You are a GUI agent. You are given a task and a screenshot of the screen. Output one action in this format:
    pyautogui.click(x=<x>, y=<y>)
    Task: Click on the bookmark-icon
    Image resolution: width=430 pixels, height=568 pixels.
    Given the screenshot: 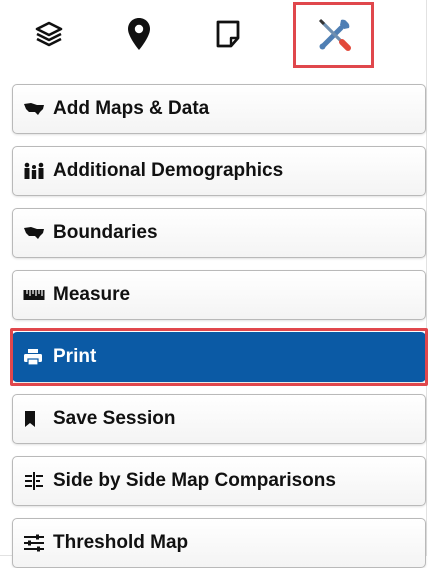 What is the action you would take?
    pyautogui.click(x=36, y=419)
    